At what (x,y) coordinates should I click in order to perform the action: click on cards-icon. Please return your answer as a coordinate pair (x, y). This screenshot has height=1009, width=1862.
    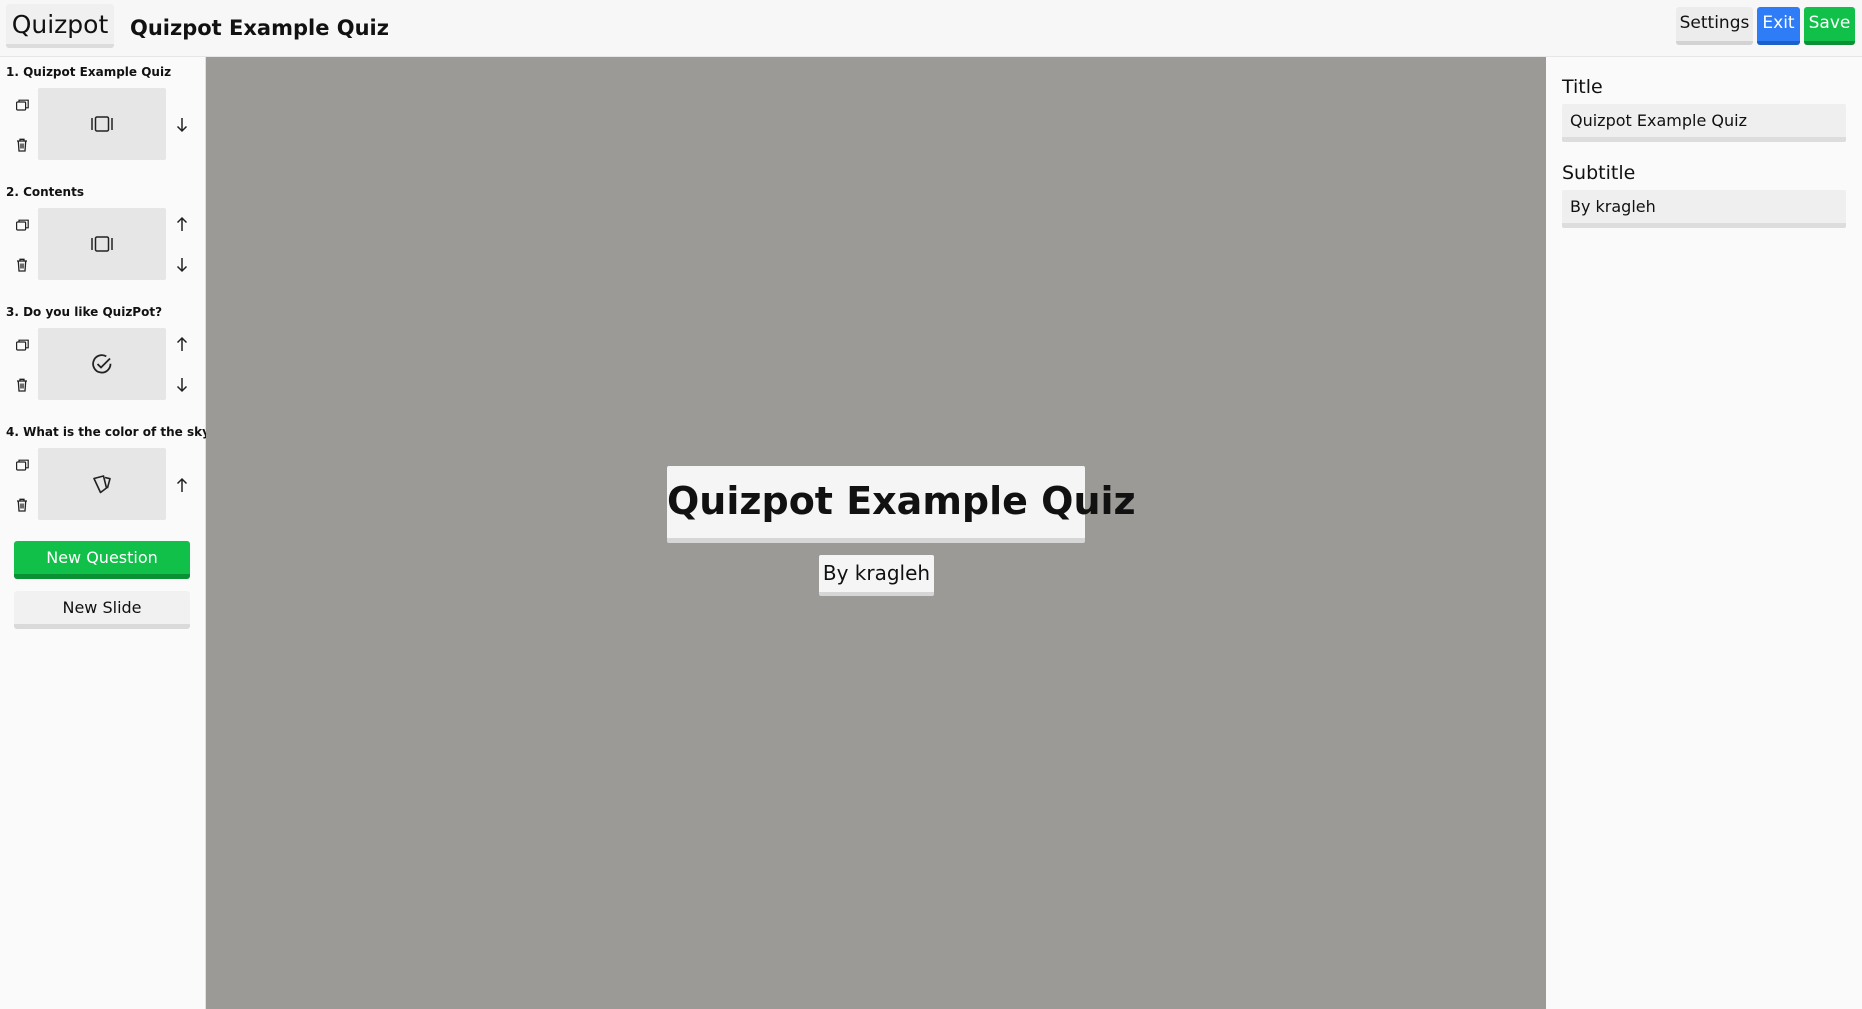
    Looking at the image, I should click on (102, 484).